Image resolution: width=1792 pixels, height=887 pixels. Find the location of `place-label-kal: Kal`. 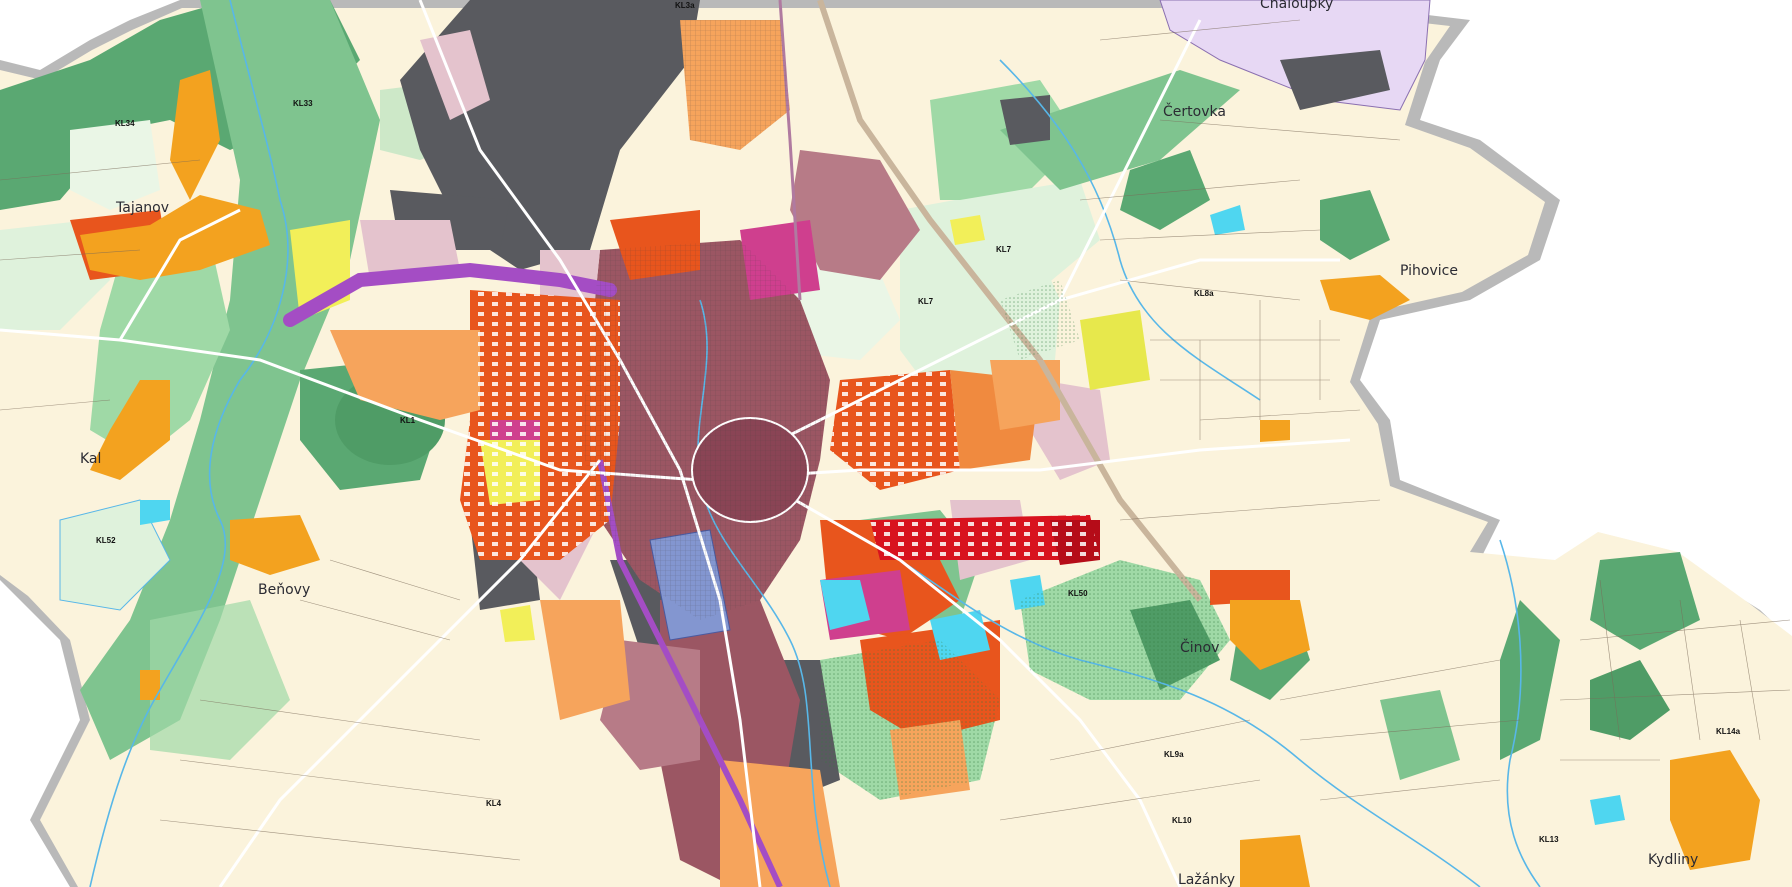

place-label-kal: Kal is located at coordinates (90, 459).